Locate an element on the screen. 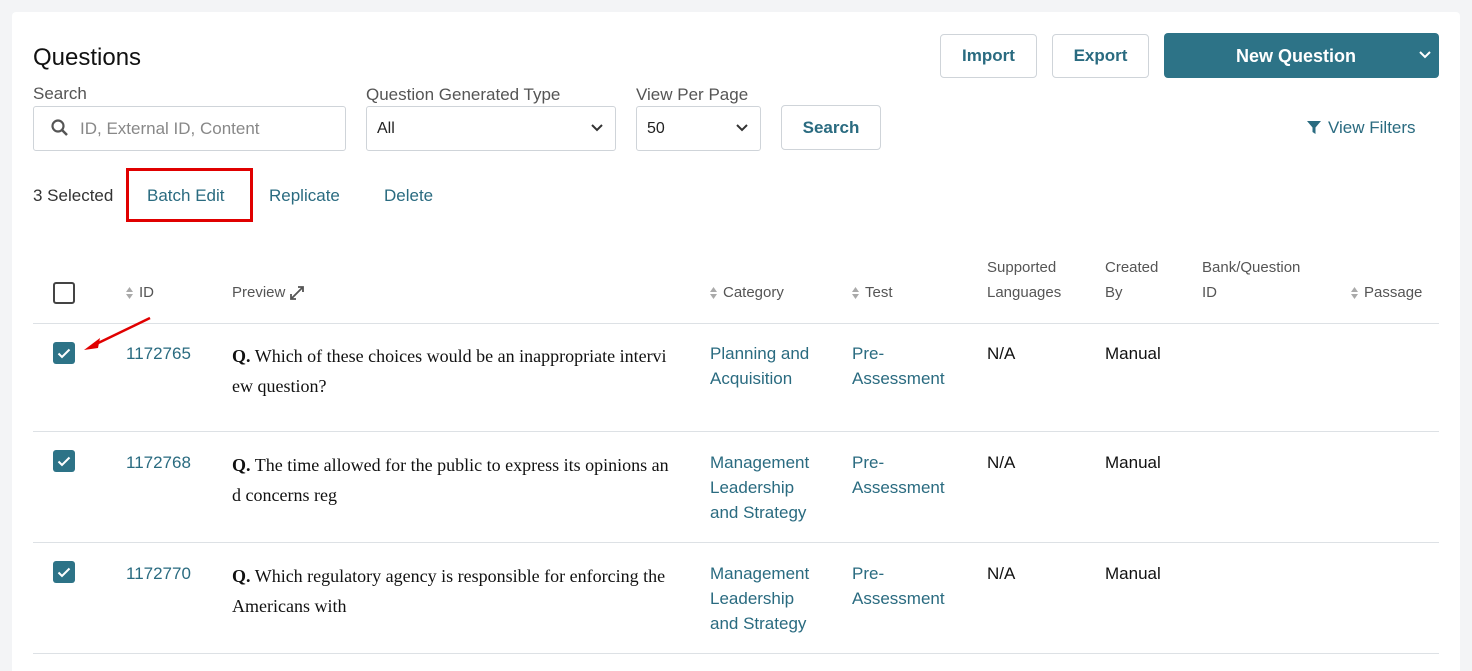 This screenshot has height=671, width=1472. view-filters-link: View Filters is located at coordinates (1361, 128).